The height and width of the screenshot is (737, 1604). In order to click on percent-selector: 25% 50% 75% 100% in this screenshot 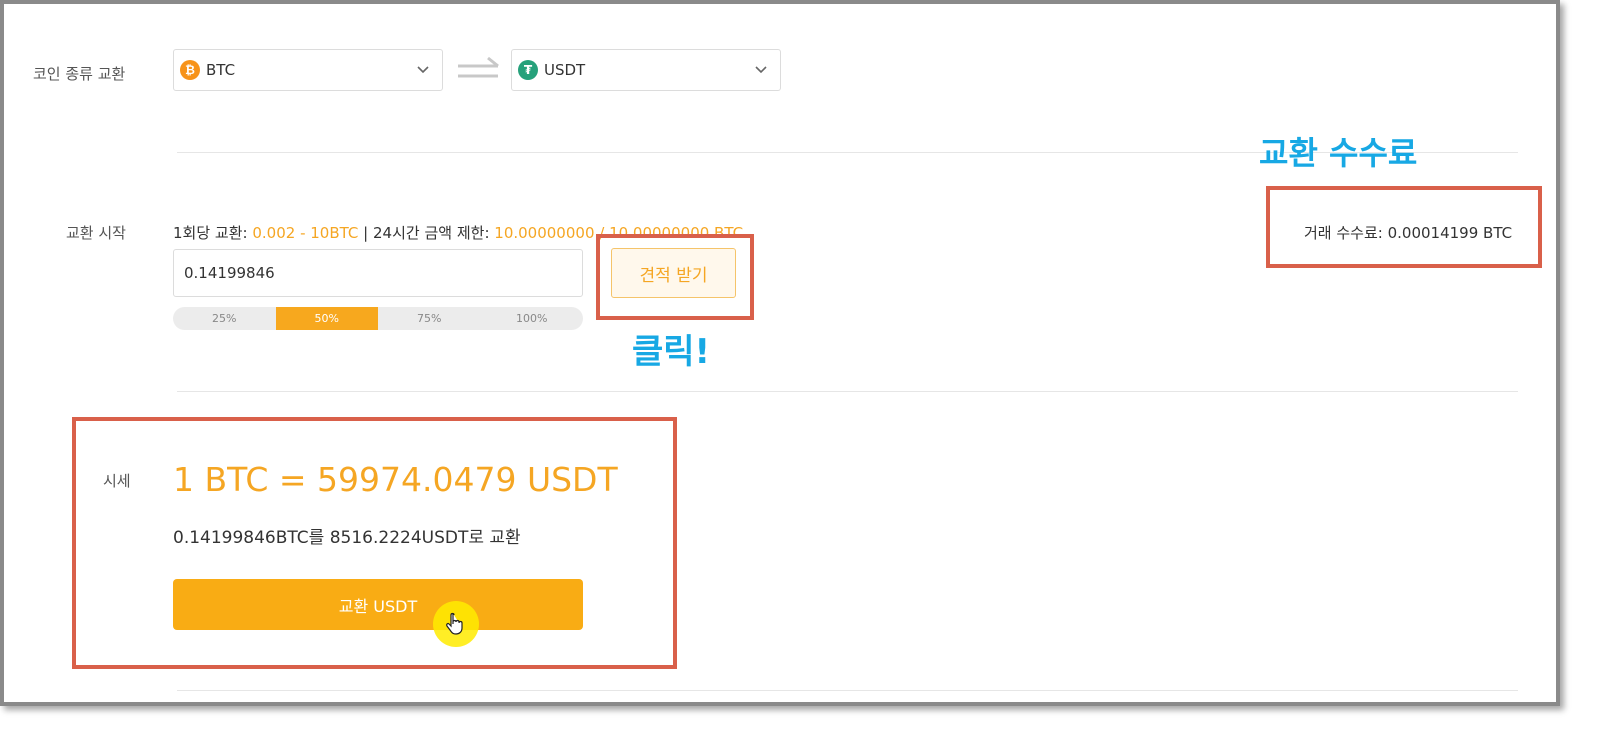, I will do `click(378, 318)`.